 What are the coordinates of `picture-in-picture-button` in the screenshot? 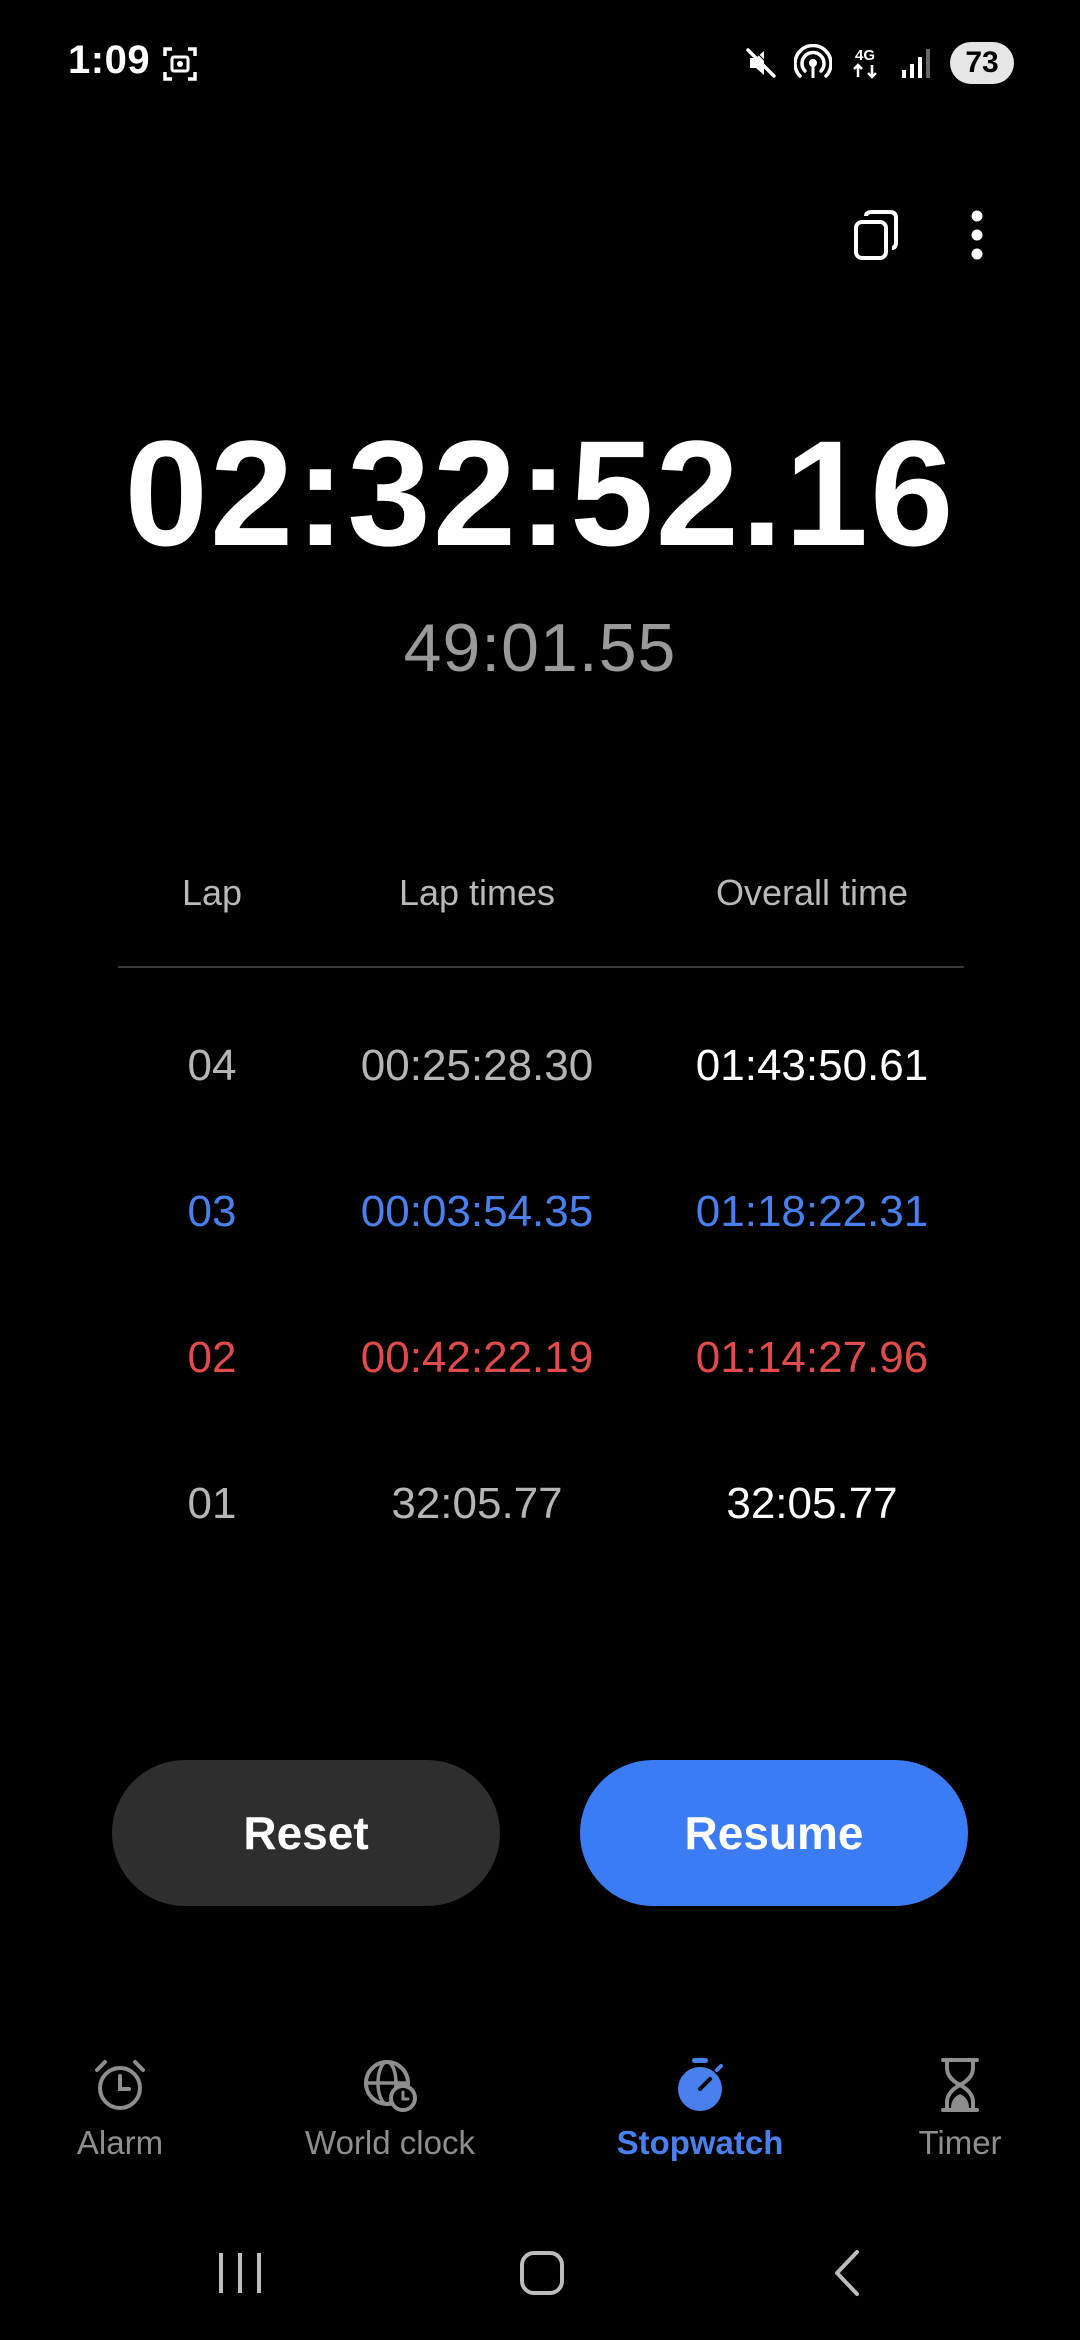 It's located at (876, 235).